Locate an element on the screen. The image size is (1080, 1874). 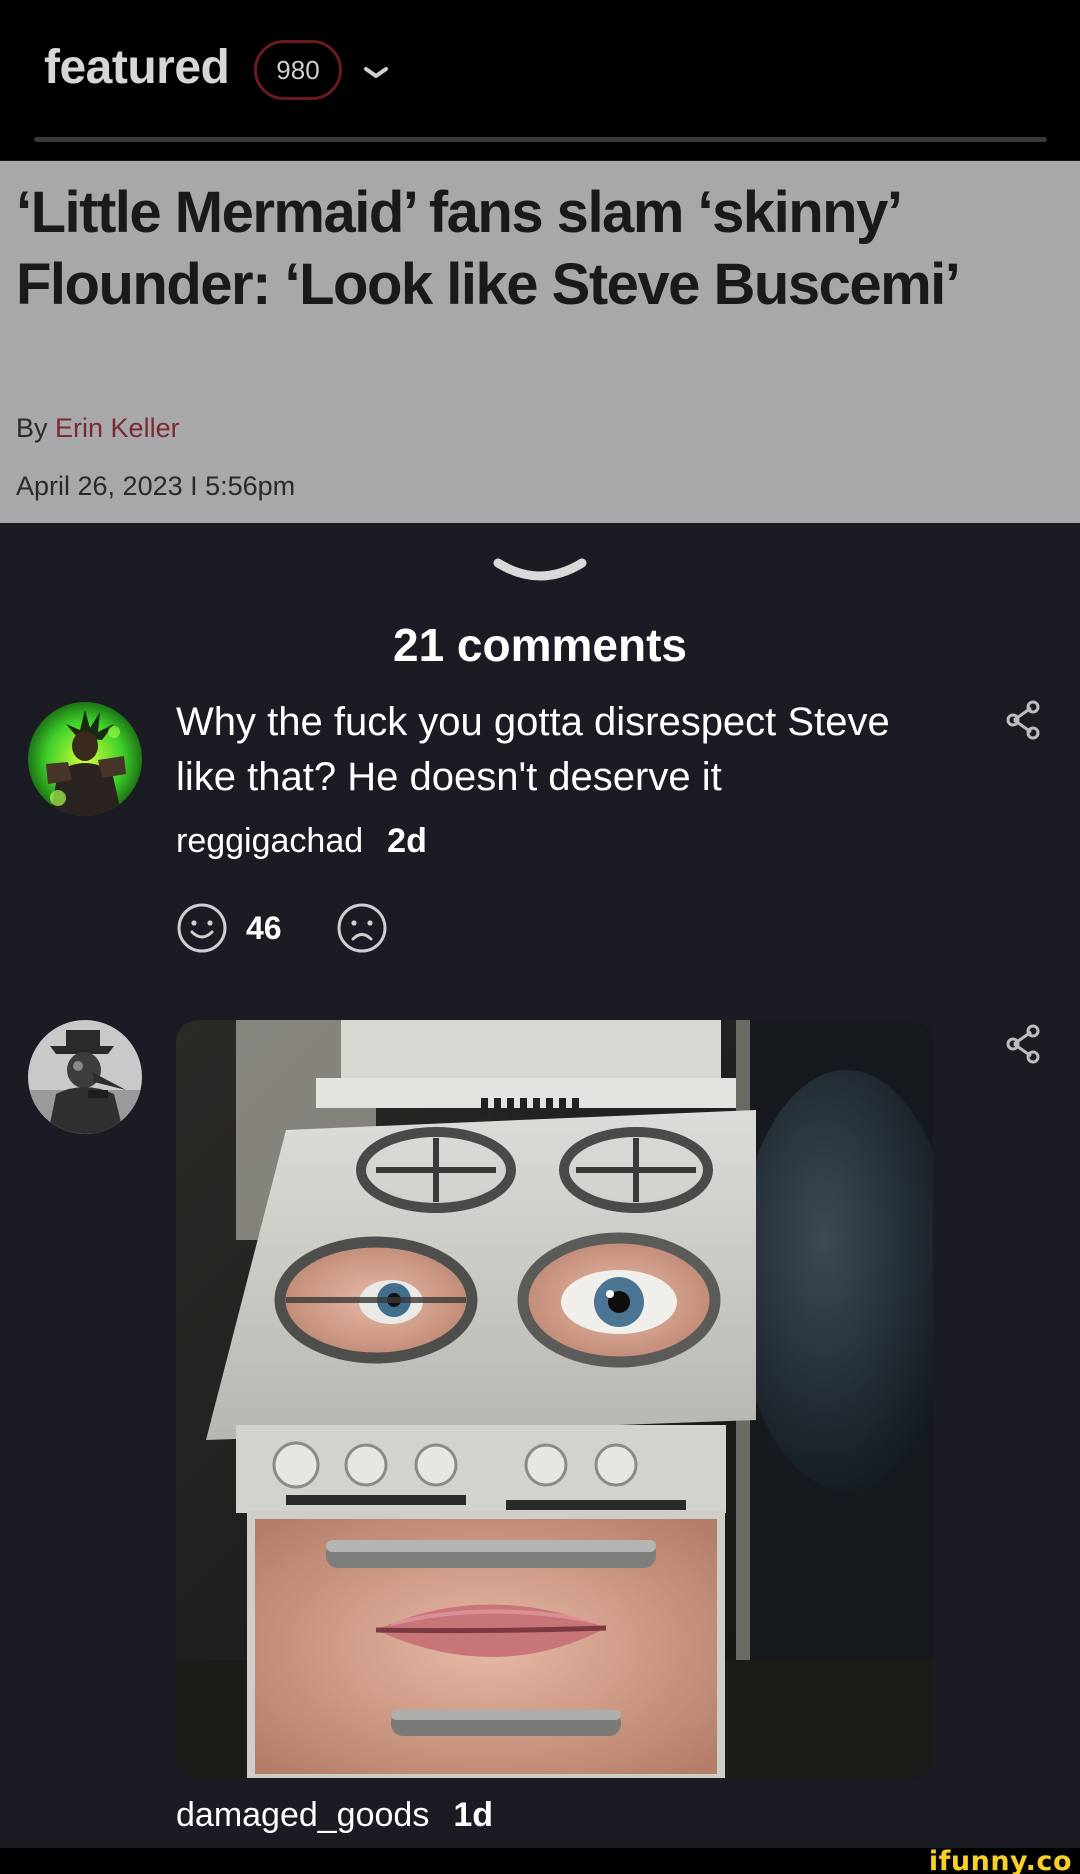
divider is located at coordinates (540, 139).